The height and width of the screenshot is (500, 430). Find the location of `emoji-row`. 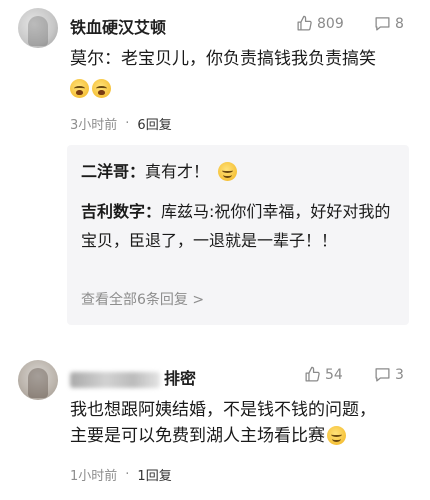

emoji-row is located at coordinates (92, 89).